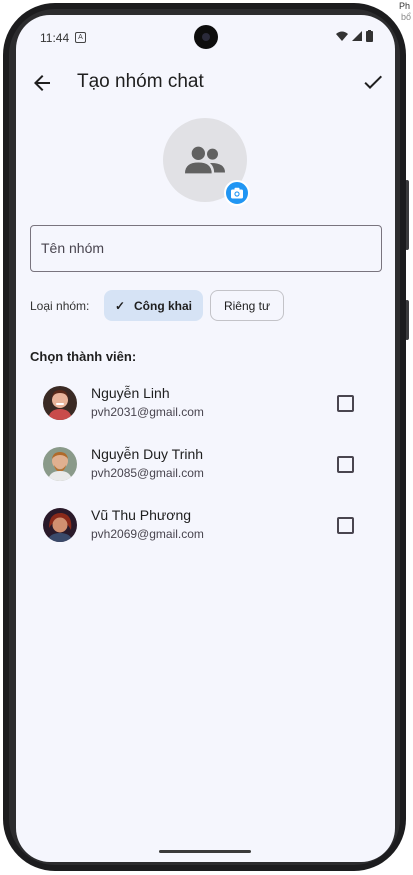 This screenshot has width=413, height=875. I want to click on side-text-1: Ph, so click(405, 6).